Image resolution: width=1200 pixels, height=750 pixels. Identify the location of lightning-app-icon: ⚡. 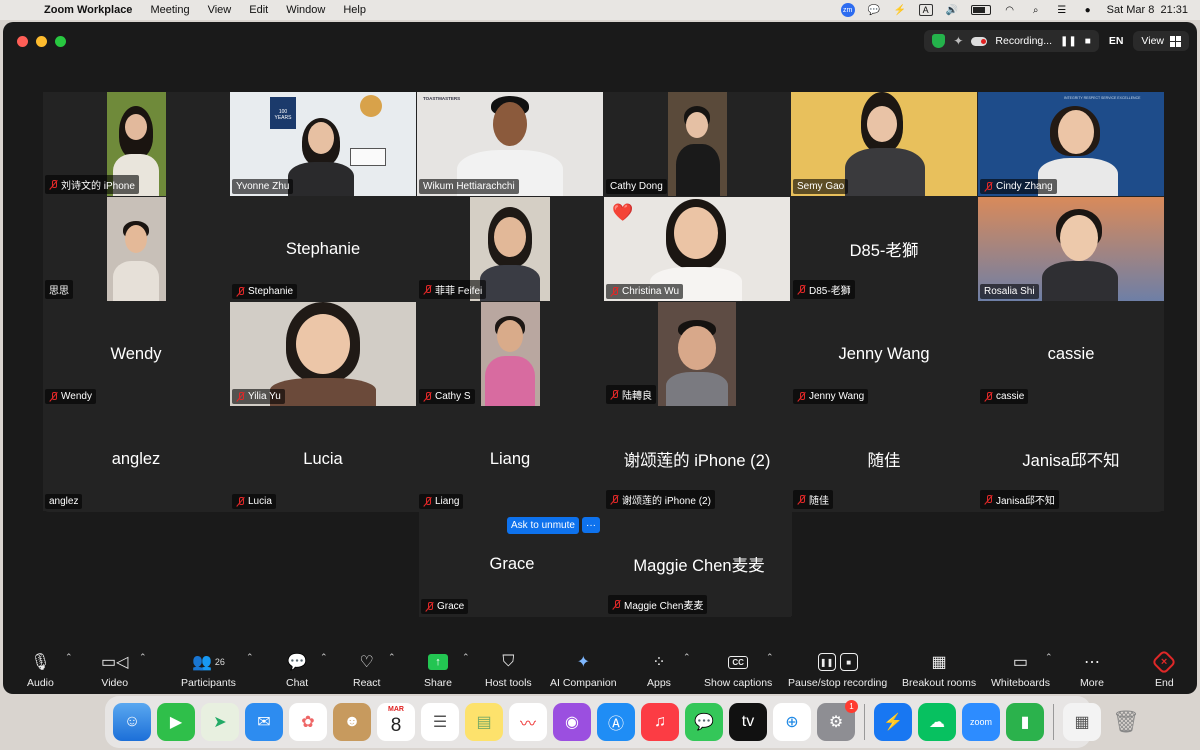
(893, 722).